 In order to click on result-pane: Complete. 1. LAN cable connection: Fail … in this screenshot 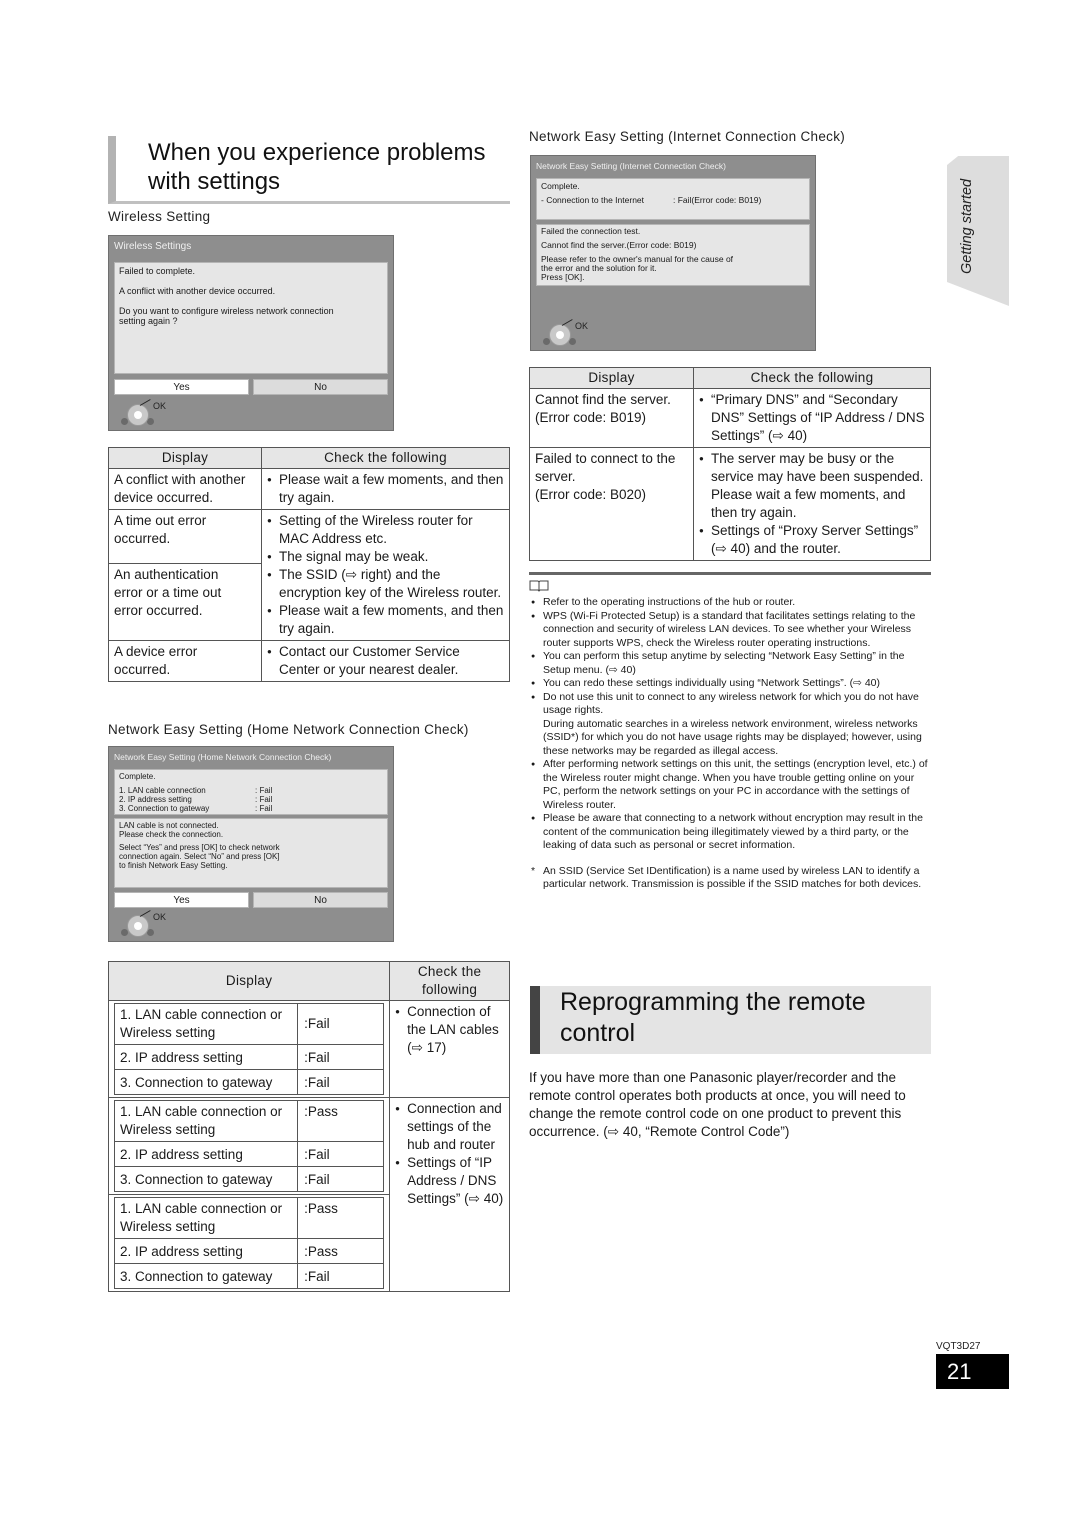, I will do `click(251, 792)`.